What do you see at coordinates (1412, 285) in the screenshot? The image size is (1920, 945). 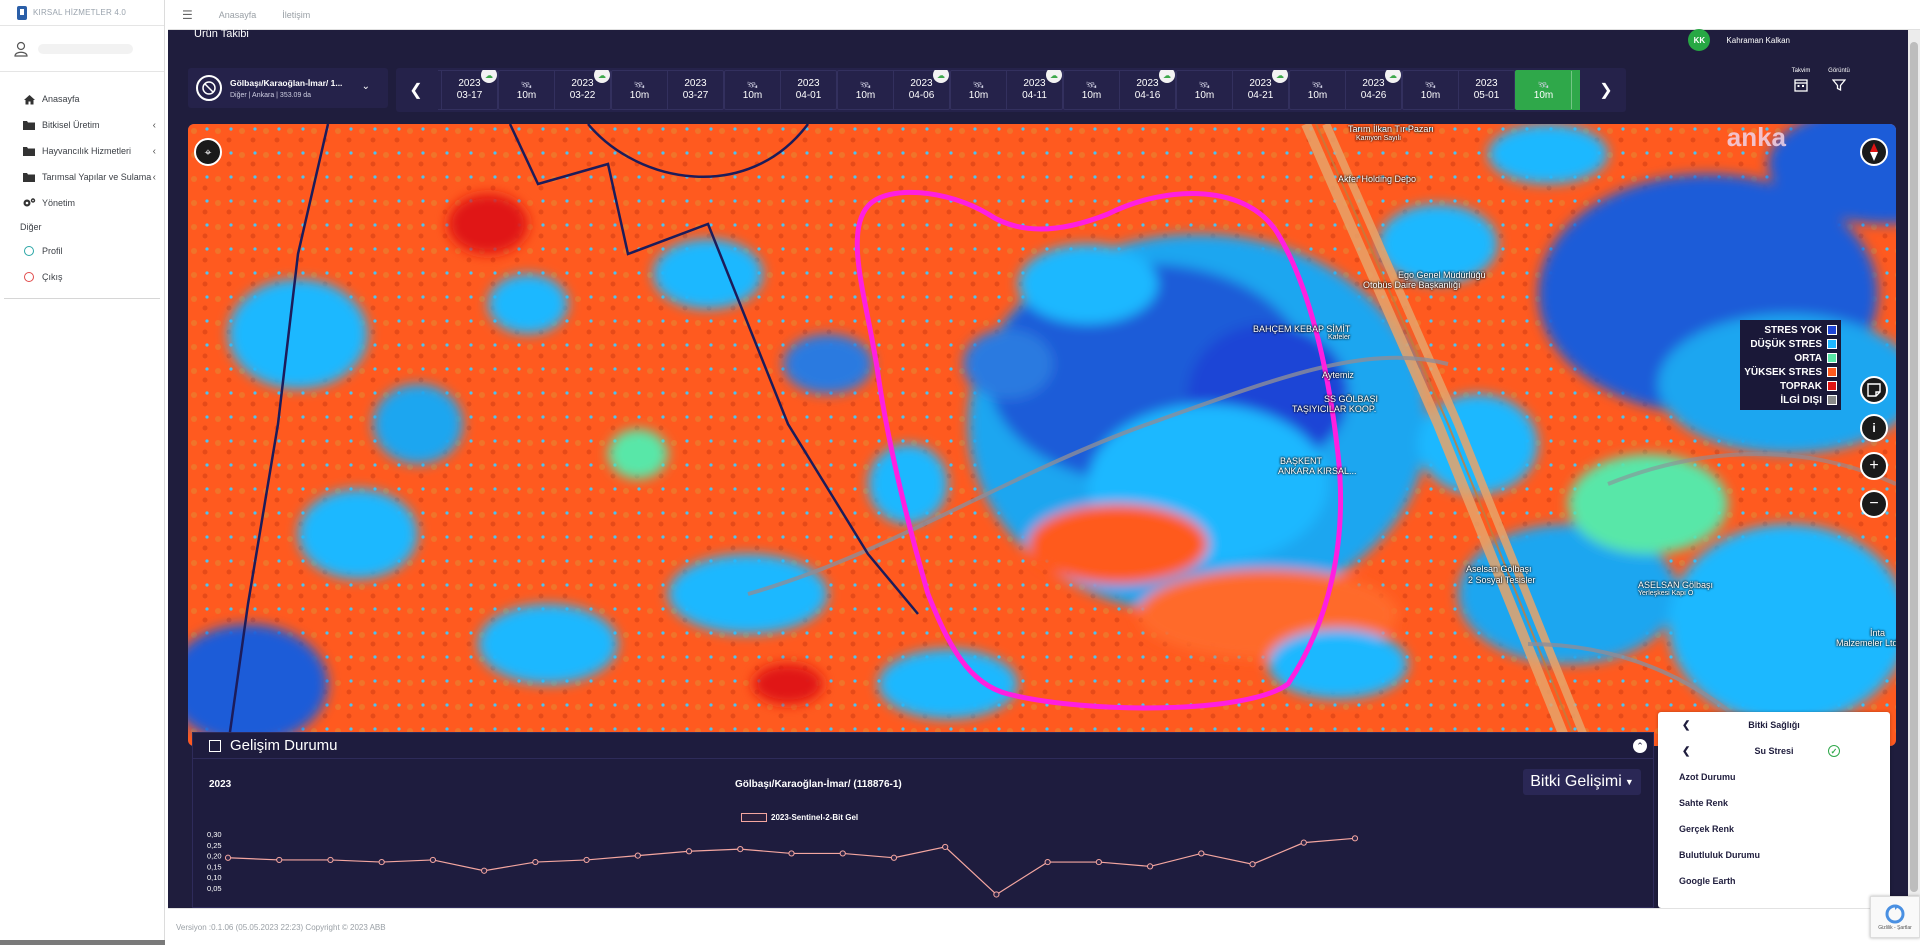 I see `poi-label: Otobüs Daire Başkanlığı` at bounding box center [1412, 285].